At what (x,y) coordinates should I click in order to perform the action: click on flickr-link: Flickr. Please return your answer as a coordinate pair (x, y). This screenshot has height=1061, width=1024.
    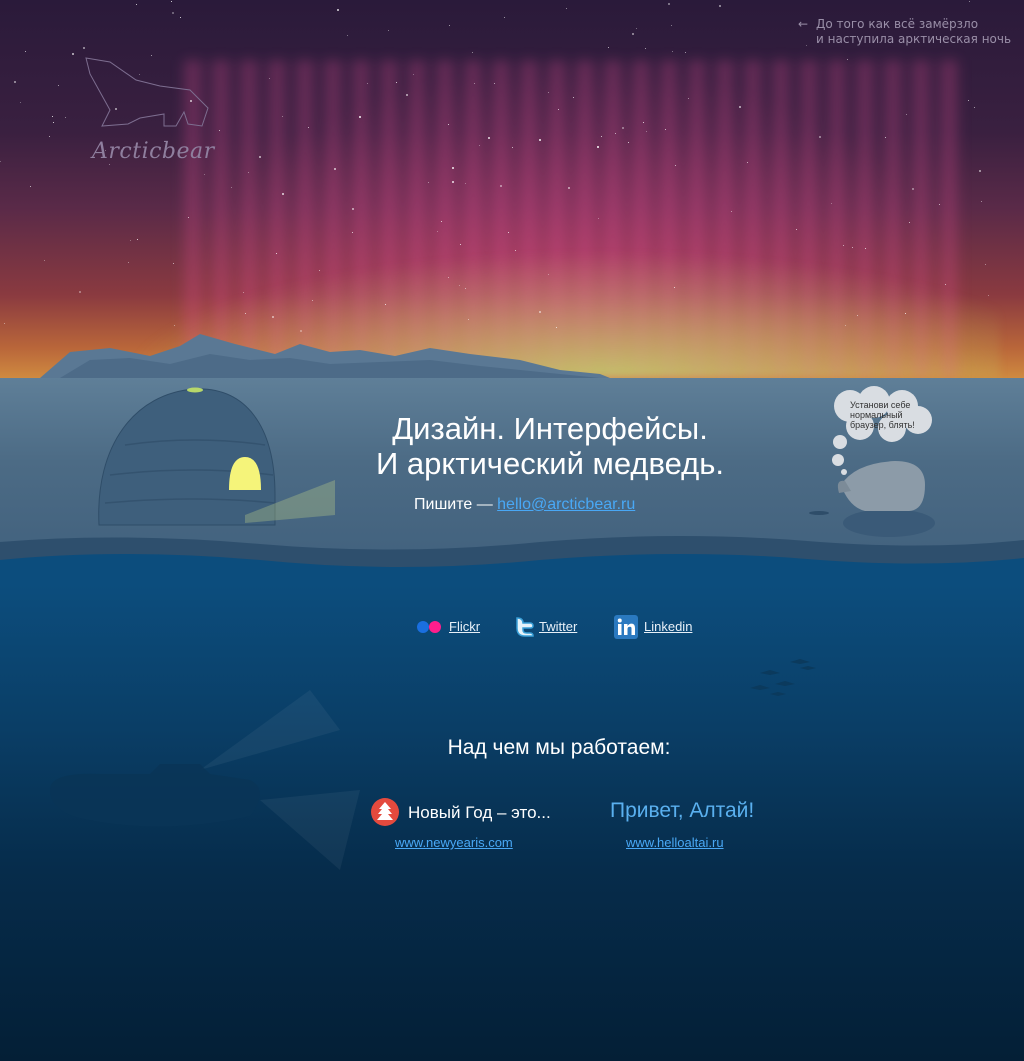
    Looking at the image, I should click on (451, 627).